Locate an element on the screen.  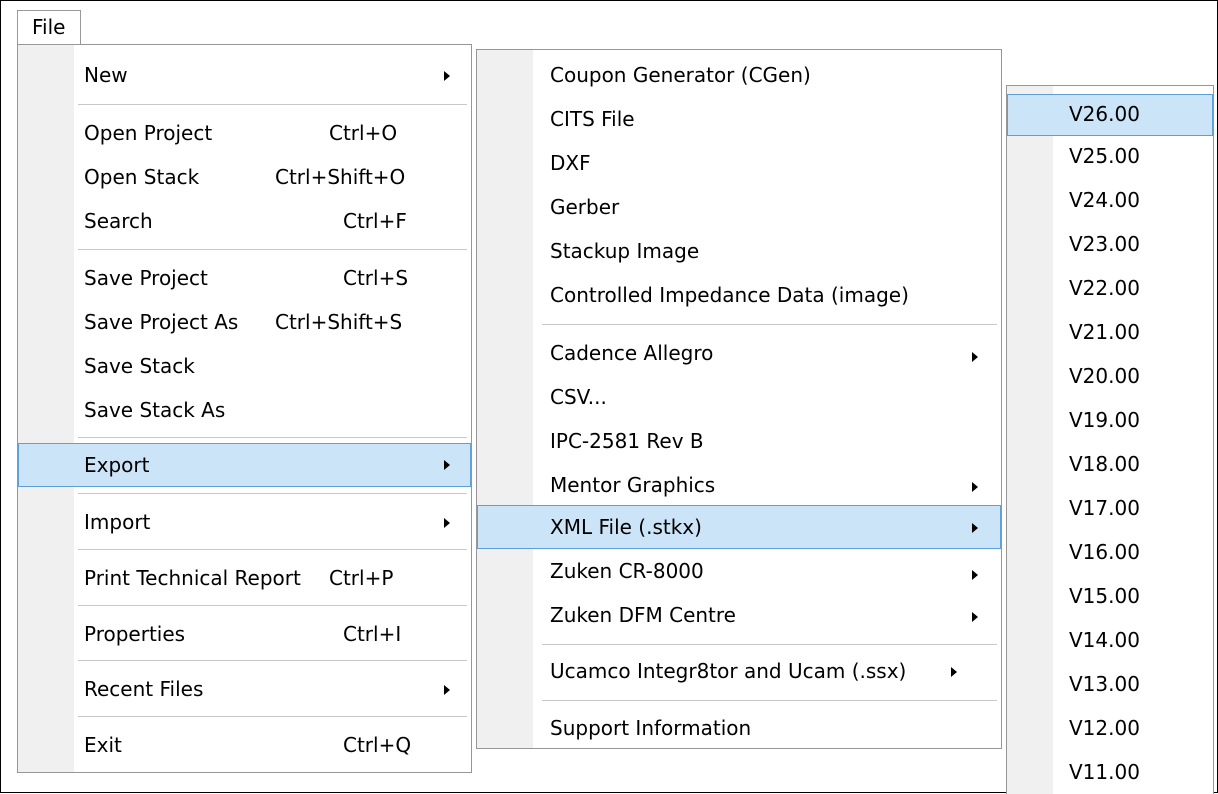
export-item-cits-file: CITS File is located at coordinates (739, 119).